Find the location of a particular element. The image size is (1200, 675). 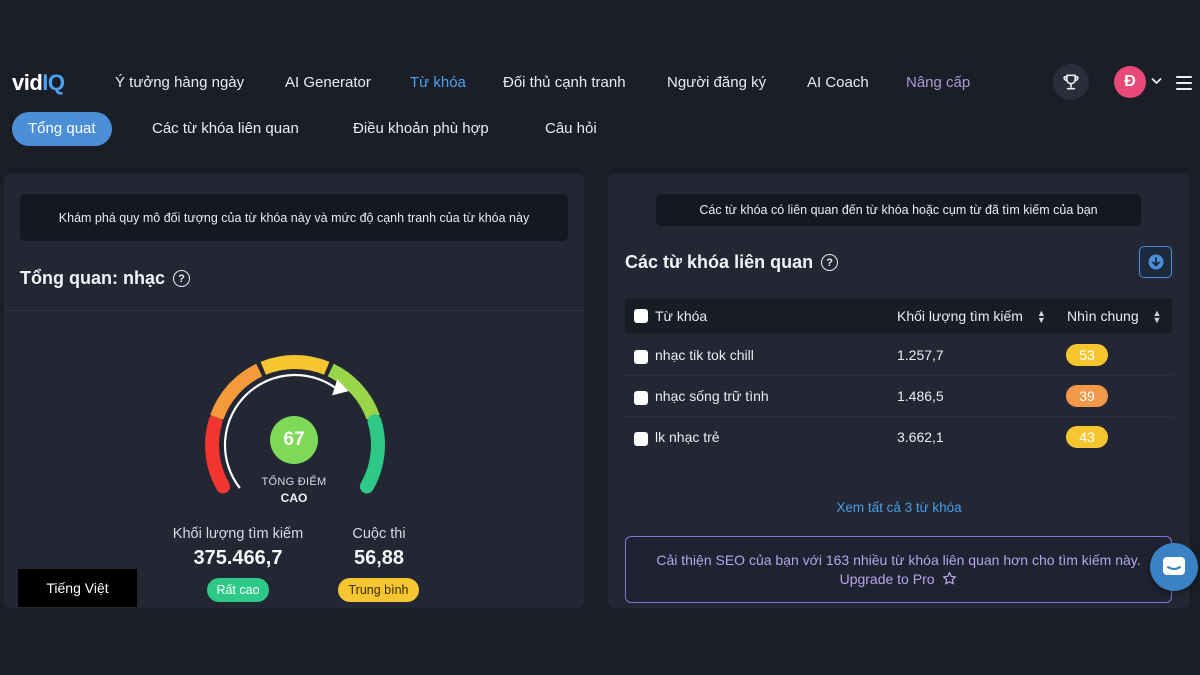

gauge-segment-yellow is located at coordinates (295, 365).